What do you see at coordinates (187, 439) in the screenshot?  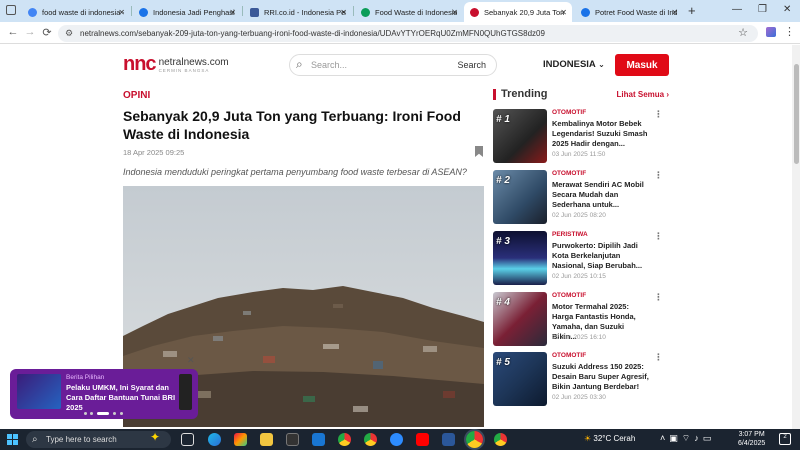 I see `task-view-icon` at bounding box center [187, 439].